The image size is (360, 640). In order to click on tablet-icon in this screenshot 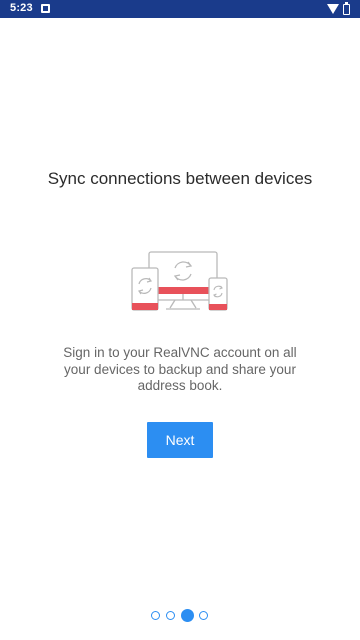, I will do `click(218, 294)`.